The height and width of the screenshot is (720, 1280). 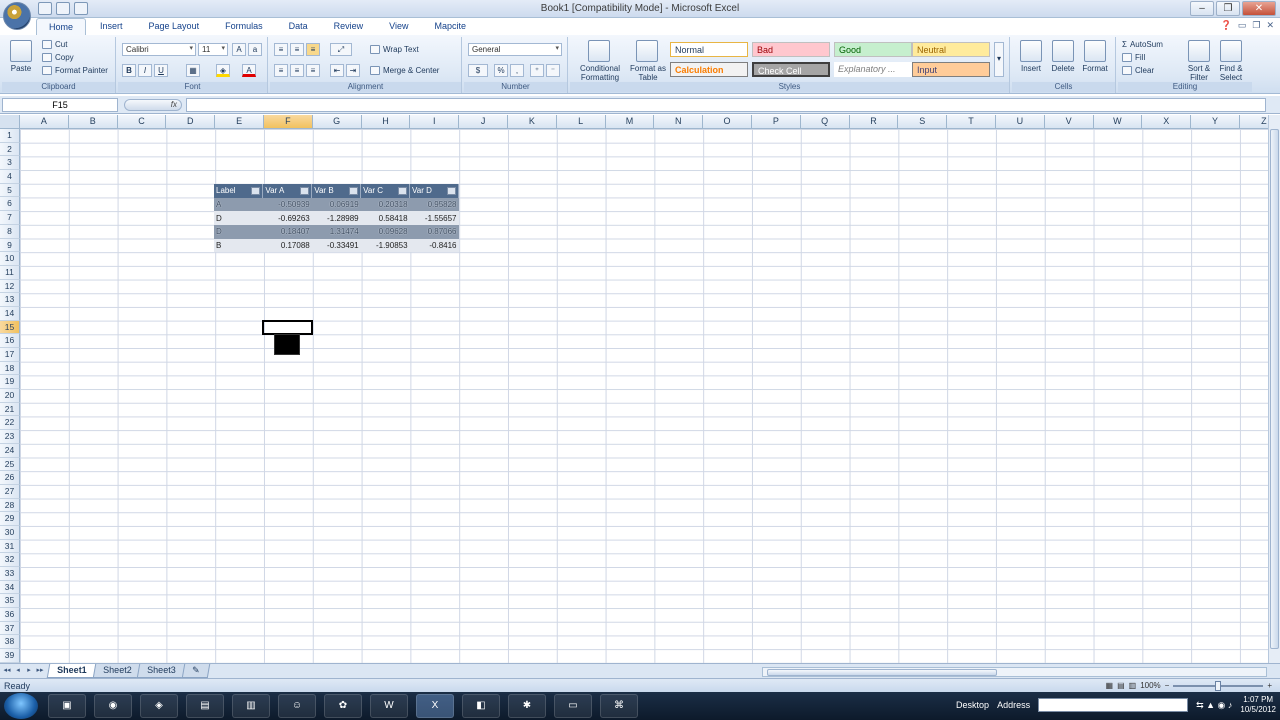 What do you see at coordinates (1269, 685) in the screenshot?
I see `zoom-in-icon: +` at bounding box center [1269, 685].